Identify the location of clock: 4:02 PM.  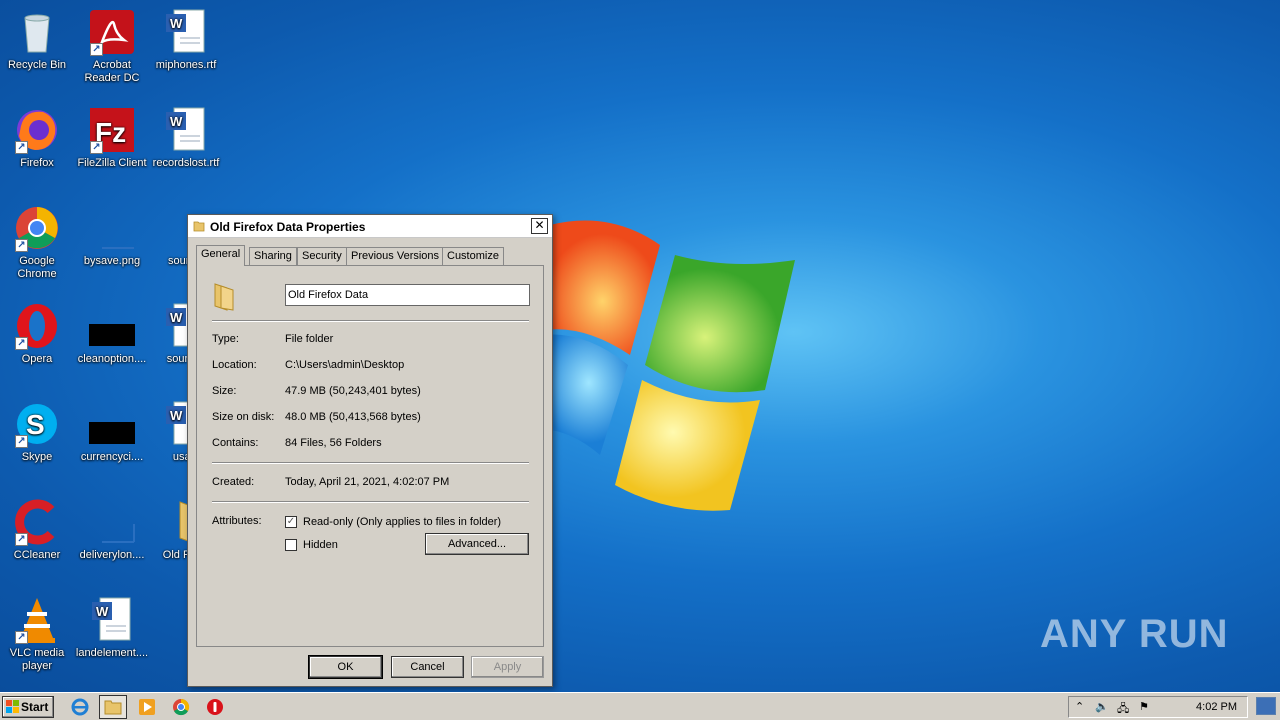
(1216, 707).